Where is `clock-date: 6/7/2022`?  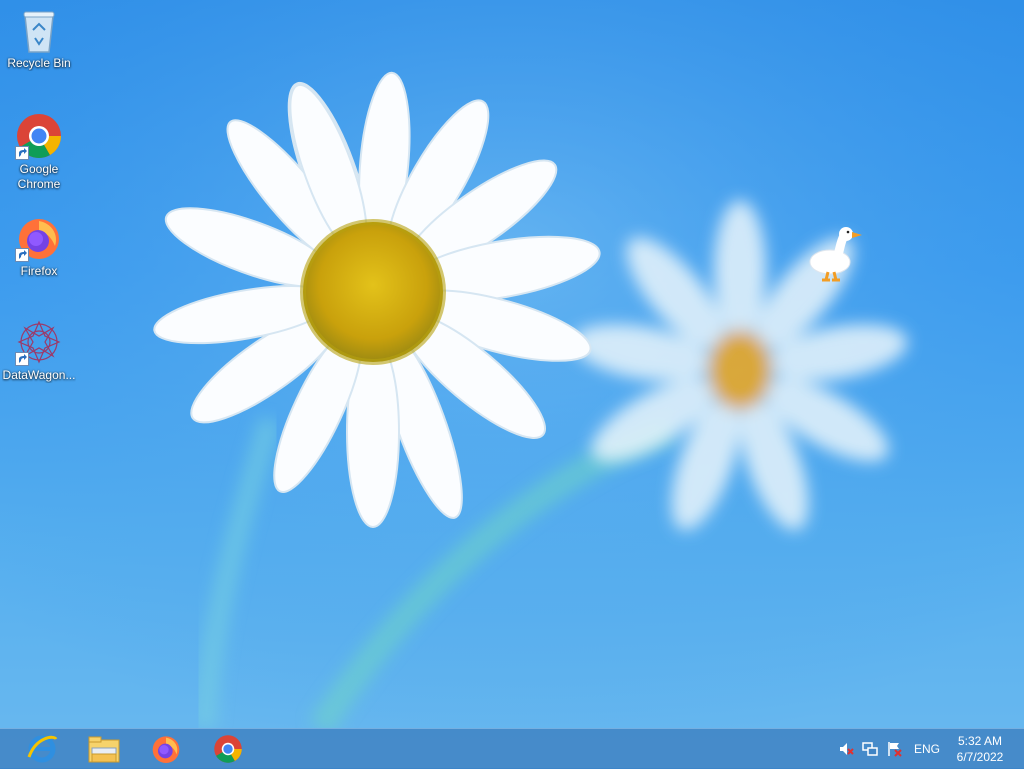 clock-date: 6/7/2022 is located at coordinates (980, 757).